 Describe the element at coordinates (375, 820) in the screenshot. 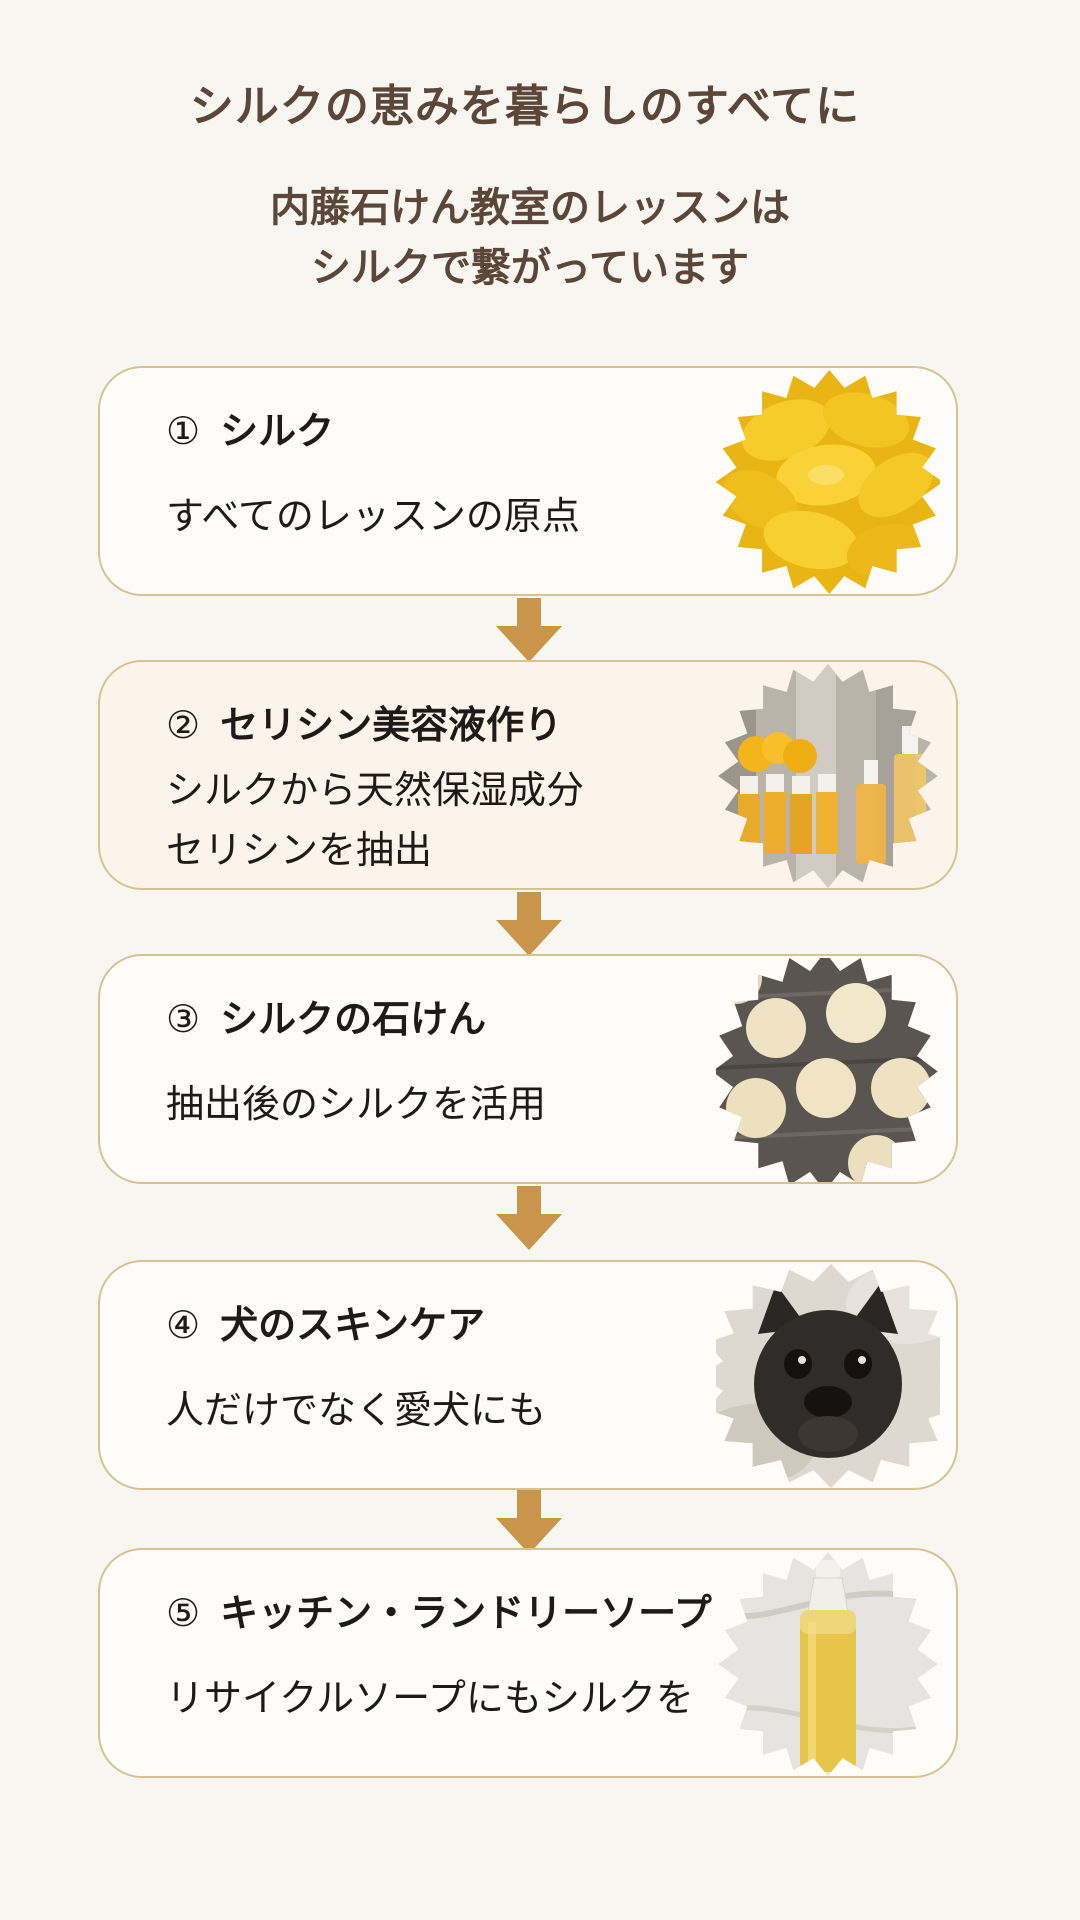

I see `step-description: シルクから天然保湿成分 セリシンを抽出` at that location.